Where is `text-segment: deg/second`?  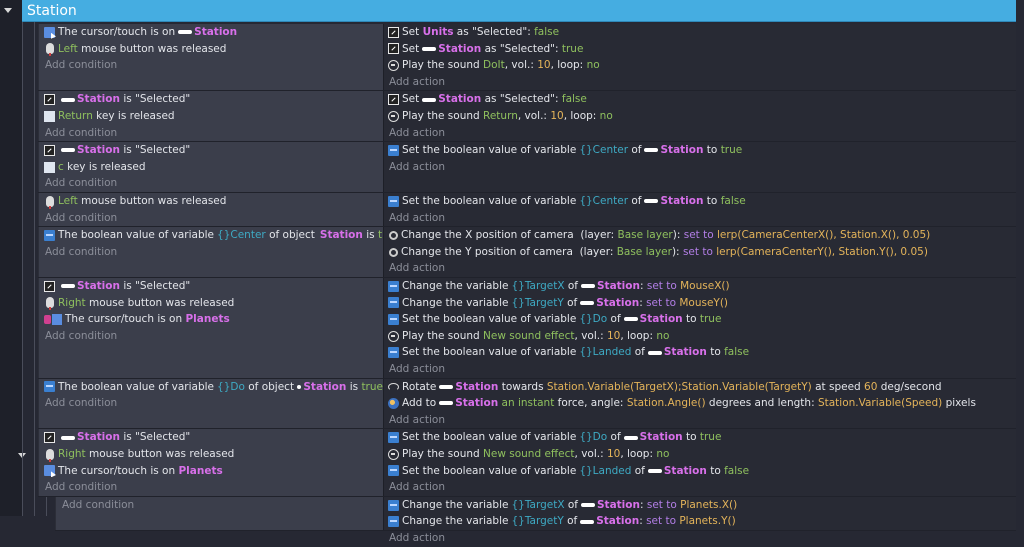
text-segment: deg/second is located at coordinates (909, 386).